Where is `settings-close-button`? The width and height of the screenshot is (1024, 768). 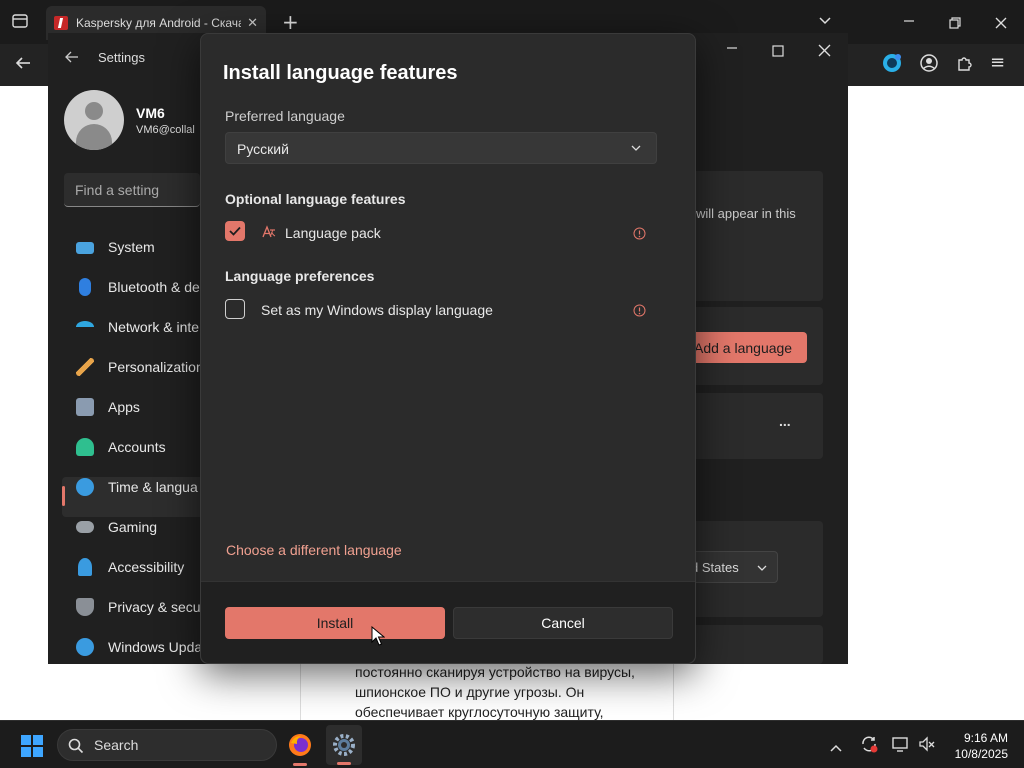
settings-close-button is located at coordinates (824, 51).